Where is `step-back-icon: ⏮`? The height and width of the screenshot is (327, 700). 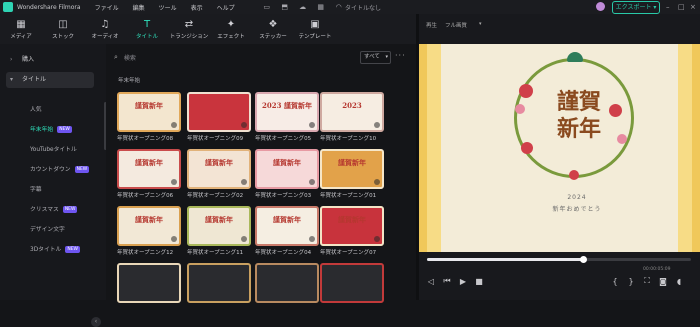 step-back-icon: ⏮ is located at coordinates (447, 281).